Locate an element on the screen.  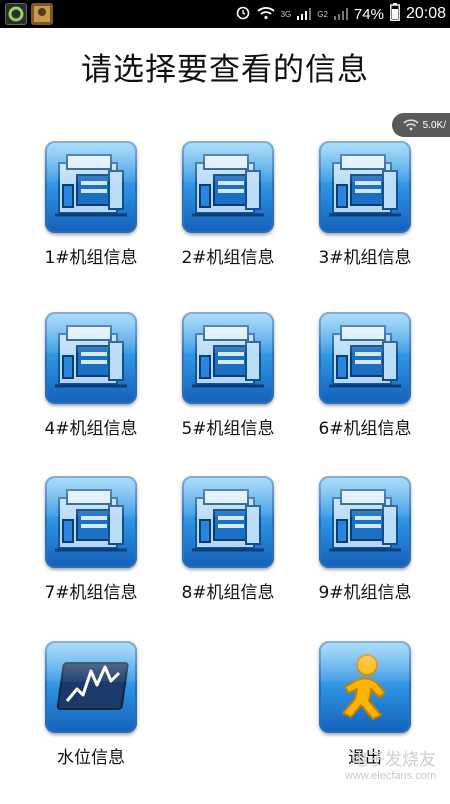
unit-7-info-button: 7#机组信息 is located at coordinates (91, 539).